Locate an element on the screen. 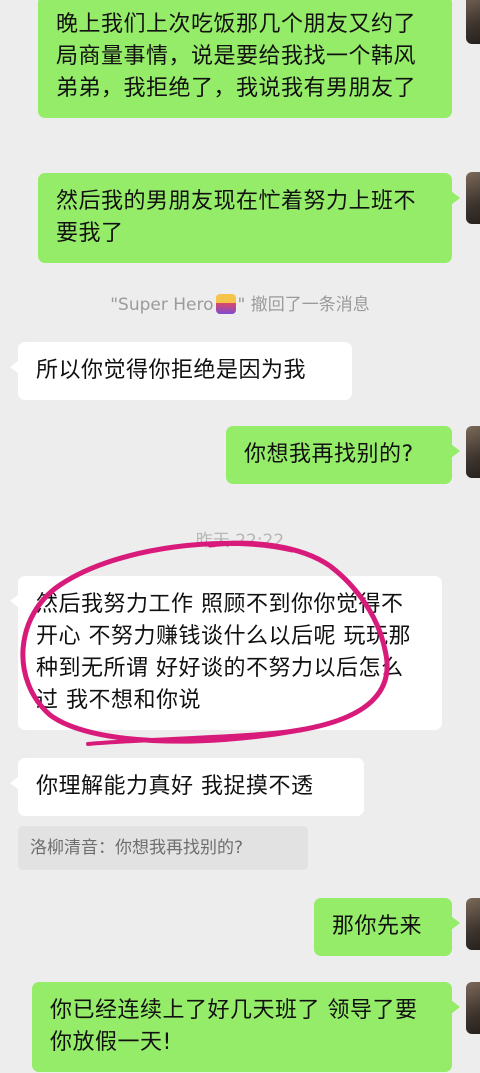 The height and width of the screenshot is (1073, 480). message-bubble-sent: 你已经连续上了好几天班了 领导了要你放假一天! is located at coordinates (246, 1027).